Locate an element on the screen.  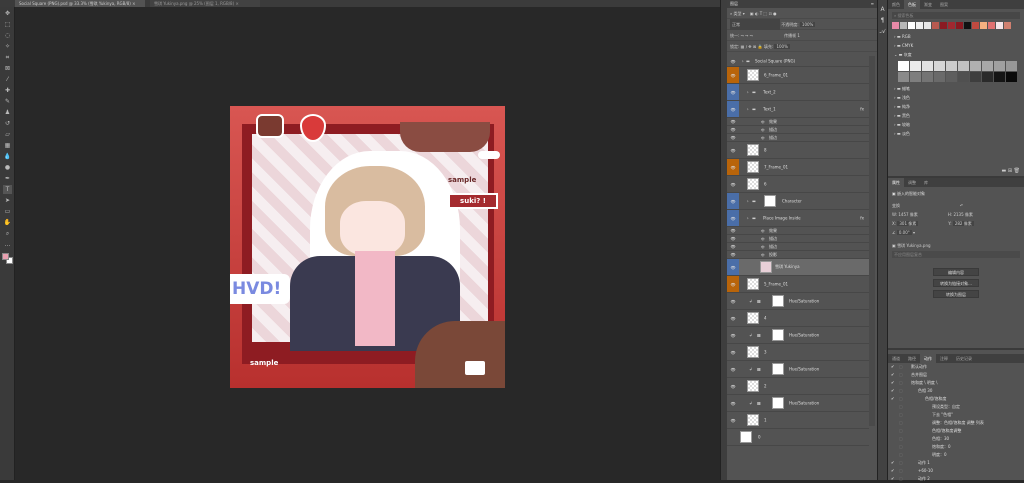
path-select-icon: ➤ is located at coordinates (7, 200).